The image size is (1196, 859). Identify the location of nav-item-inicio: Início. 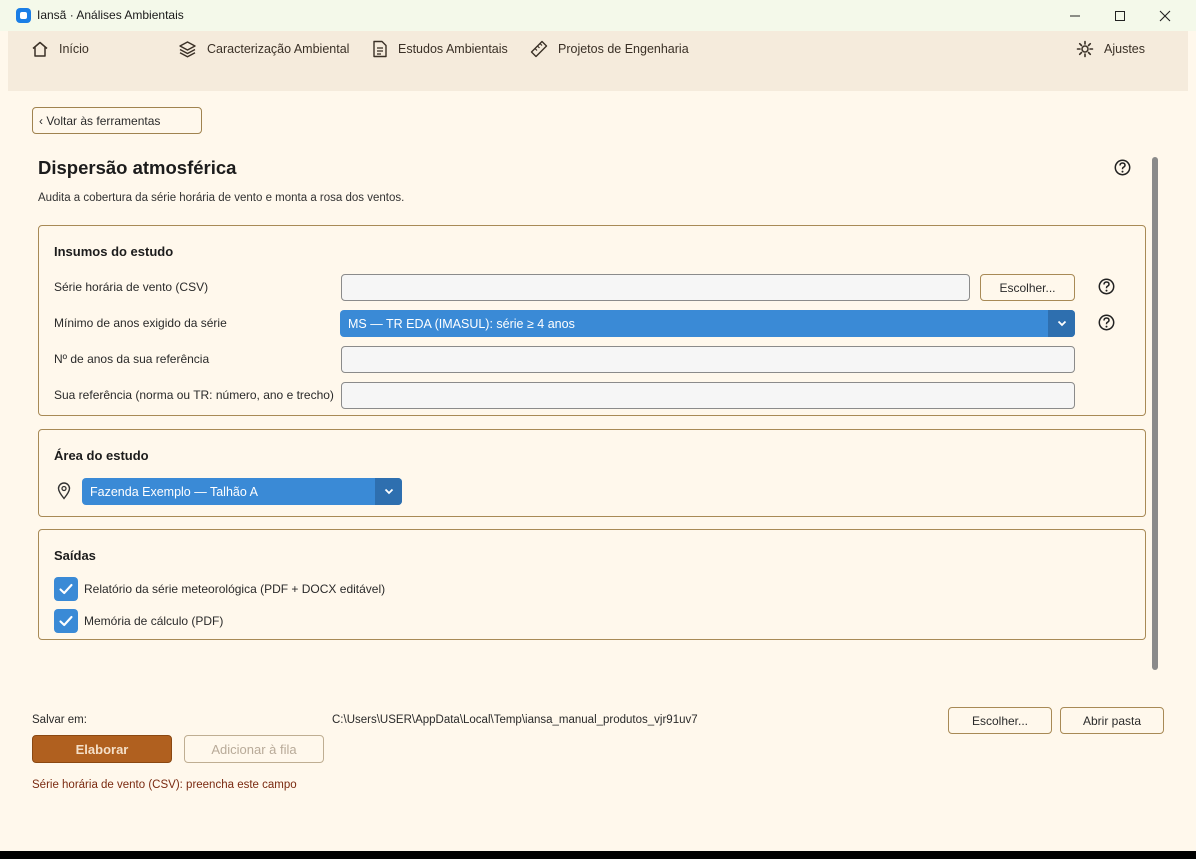
(60, 49).